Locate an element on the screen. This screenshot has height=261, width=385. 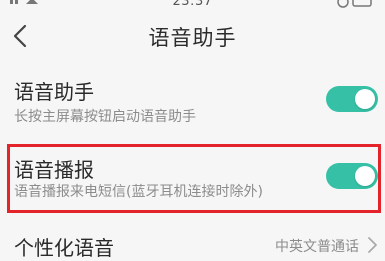
setting-description: 语音播报来电短信(蓝牙耳机连接时除外) is located at coordinates (138, 192).